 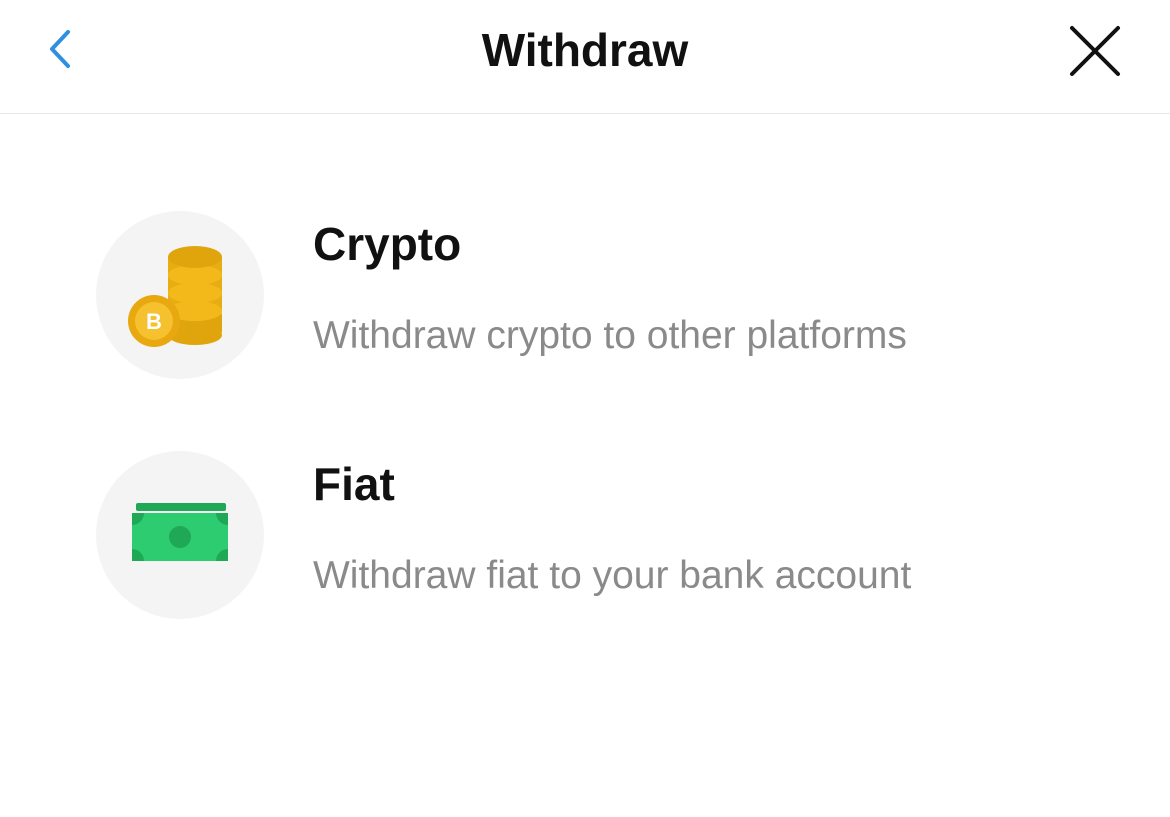 I want to click on page-title: Withdraw, so click(x=585, y=50).